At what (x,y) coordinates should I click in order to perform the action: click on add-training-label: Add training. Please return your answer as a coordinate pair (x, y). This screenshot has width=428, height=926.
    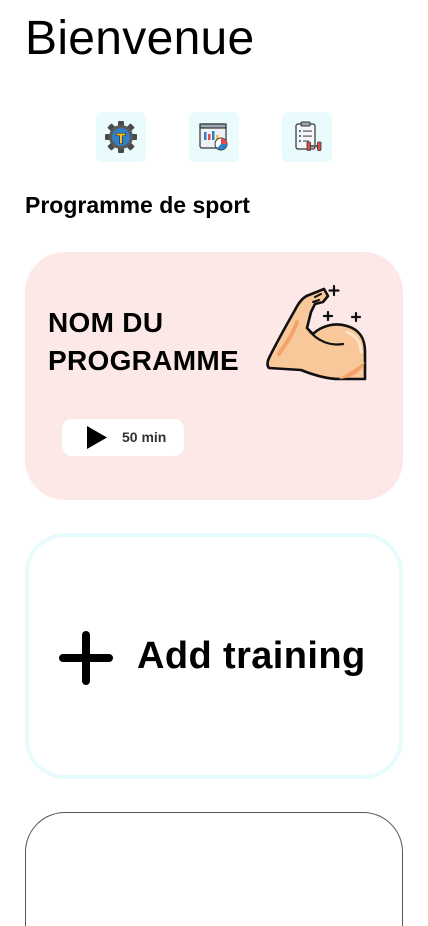
    Looking at the image, I should click on (251, 656).